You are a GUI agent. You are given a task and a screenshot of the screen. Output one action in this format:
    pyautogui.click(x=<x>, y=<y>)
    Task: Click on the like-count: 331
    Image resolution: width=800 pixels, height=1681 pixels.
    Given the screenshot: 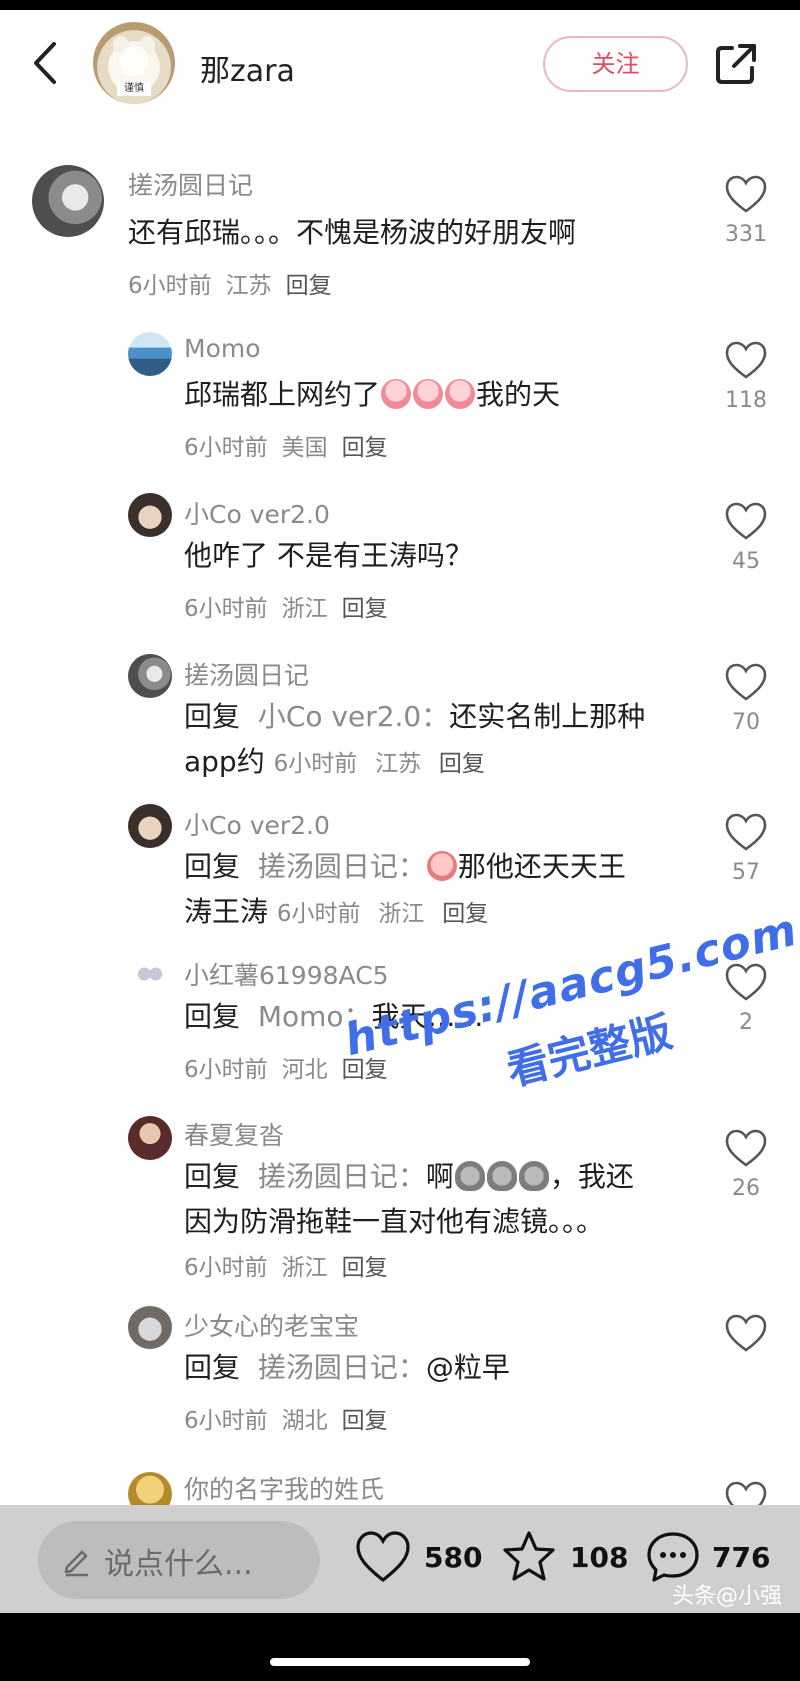 What is the action you would take?
    pyautogui.click(x=746, y=234)
    